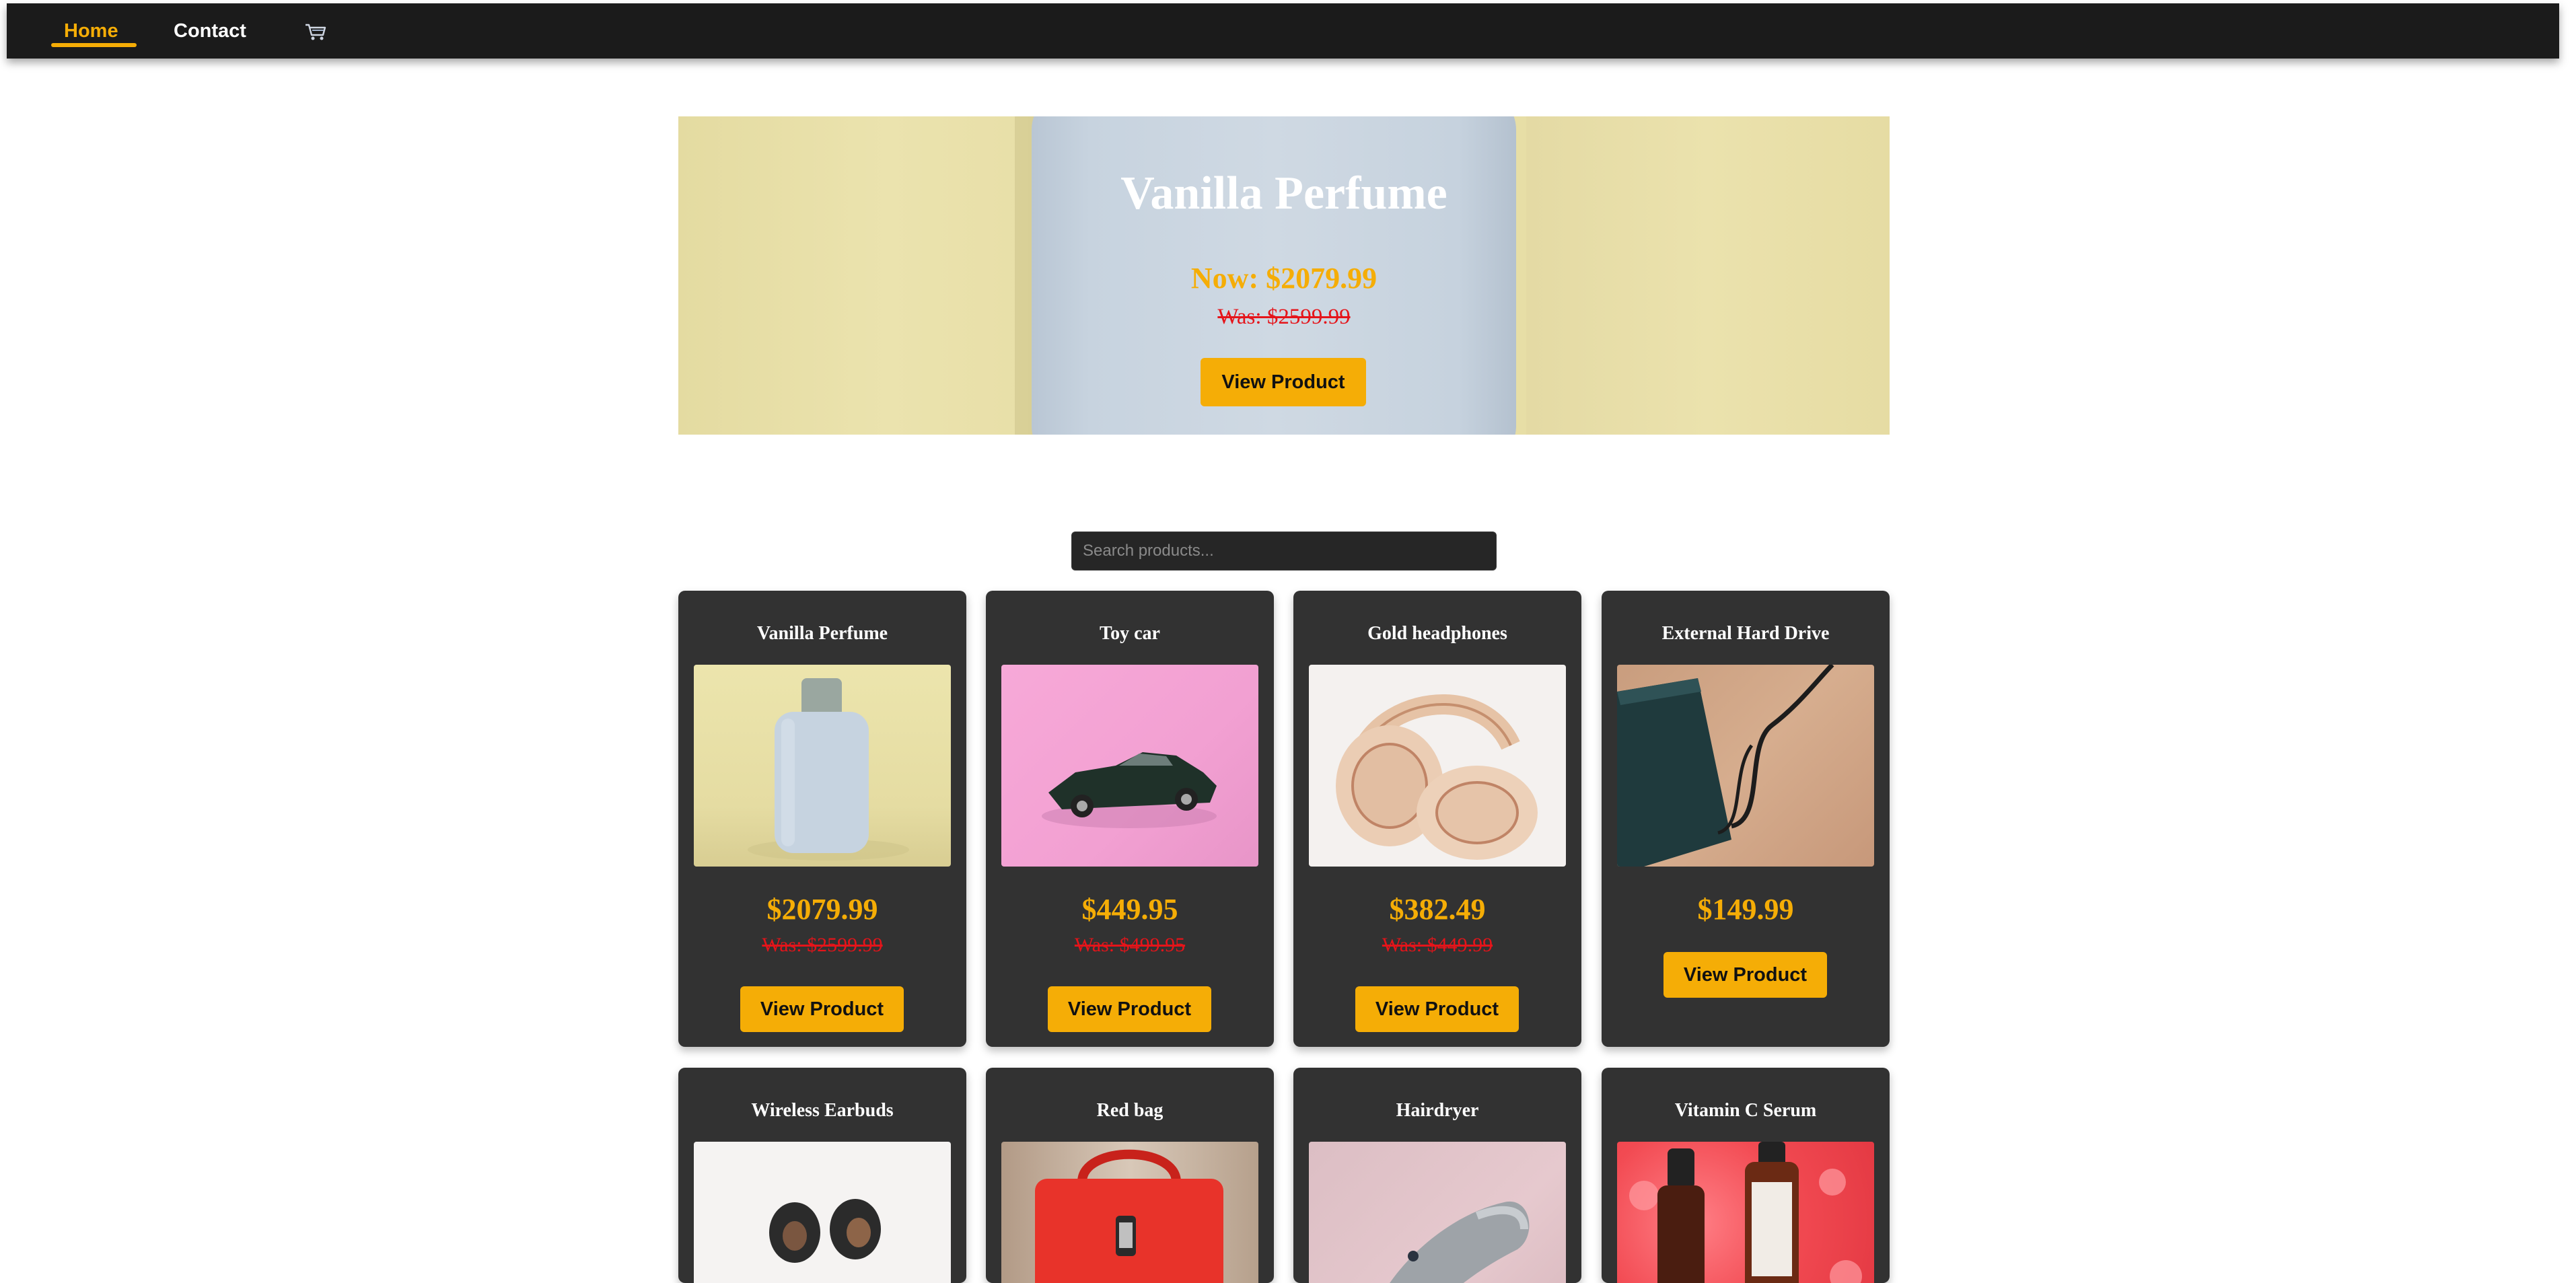 This screenshot has width=2576, height=1283. What do you see at coordinates (1437, 777) in the screenshot?
I see `headphones-image` at bounding box center [1437, 777].